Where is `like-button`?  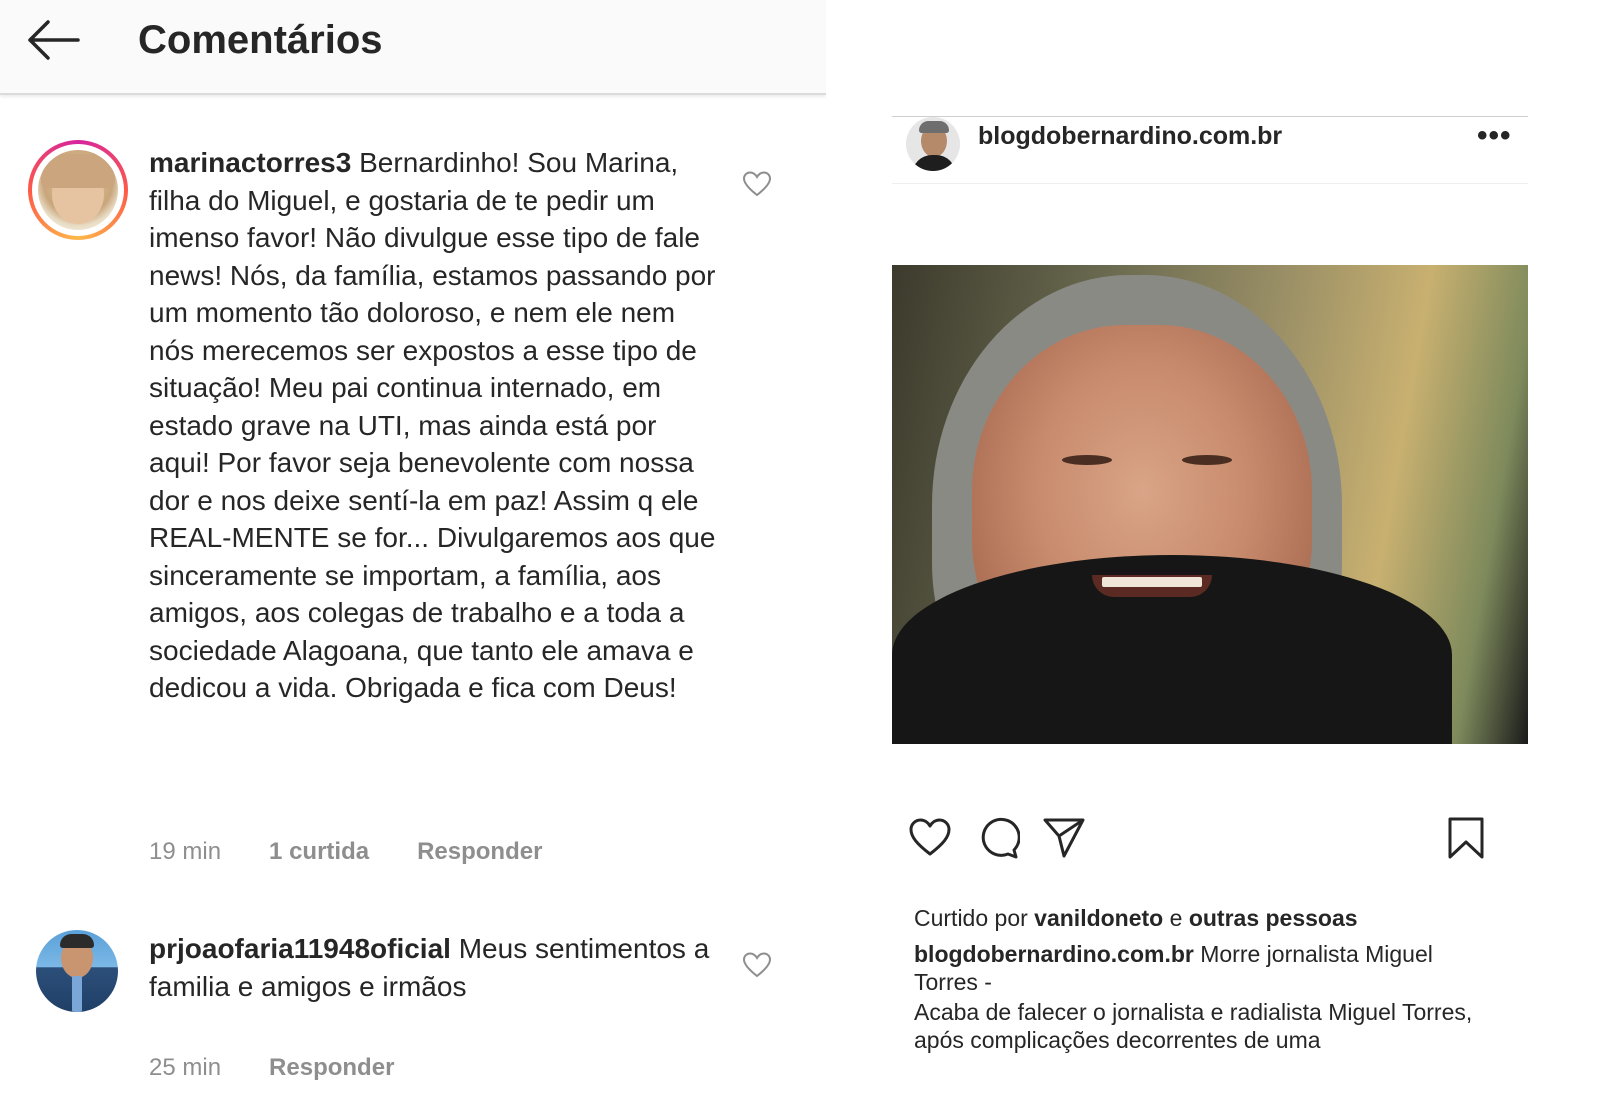
like-button is located at coordinates (930, 838).